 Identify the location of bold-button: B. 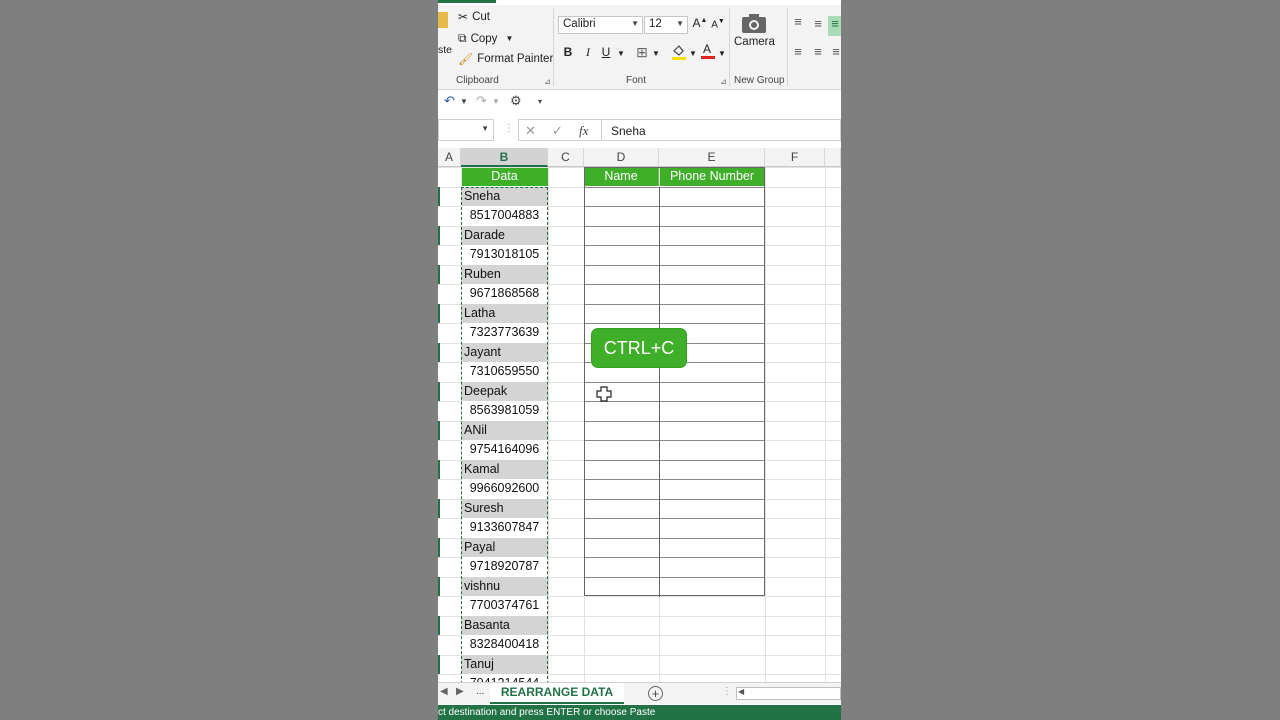
(568, 52).